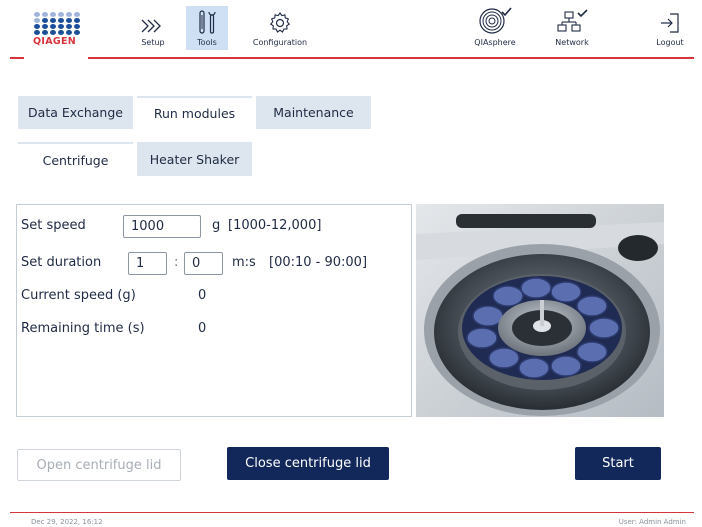  What do you see at coordinates (244, 262) in the screenshot?
I see `duration-unit: m:s` at bounding box center [244, 262].